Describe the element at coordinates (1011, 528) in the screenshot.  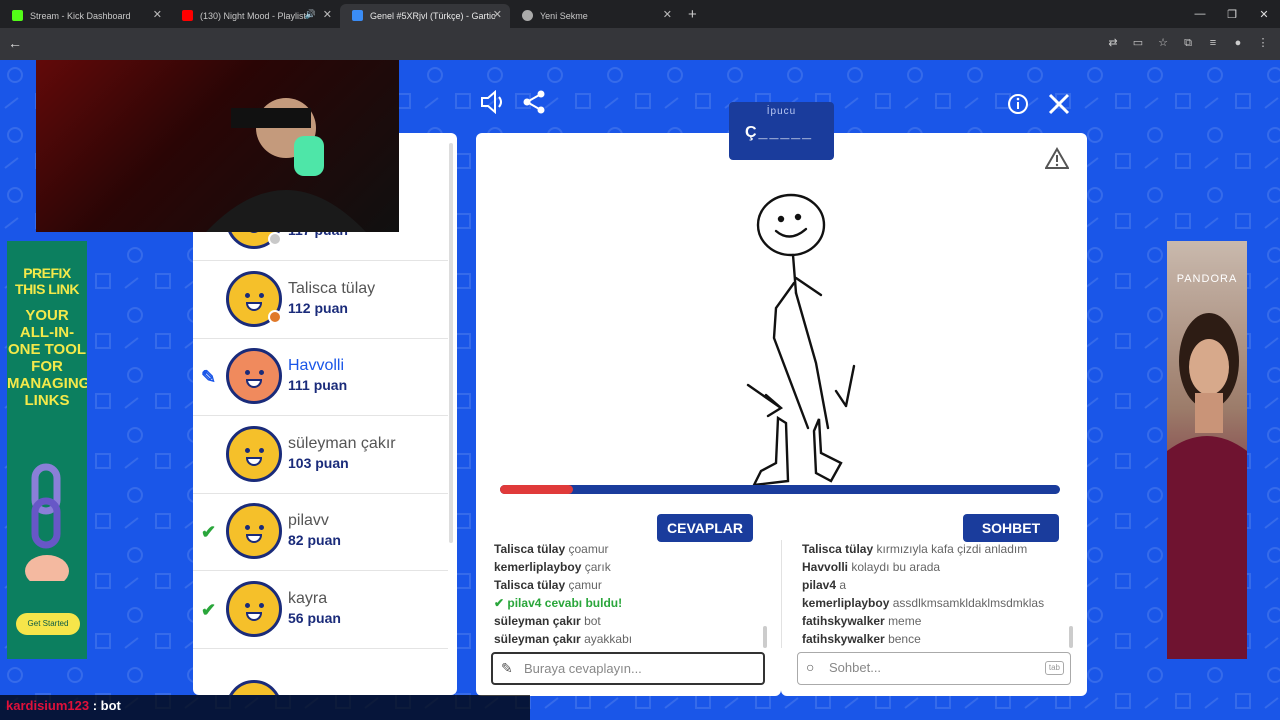
I see `chat-tab: SOHBET` at that location.